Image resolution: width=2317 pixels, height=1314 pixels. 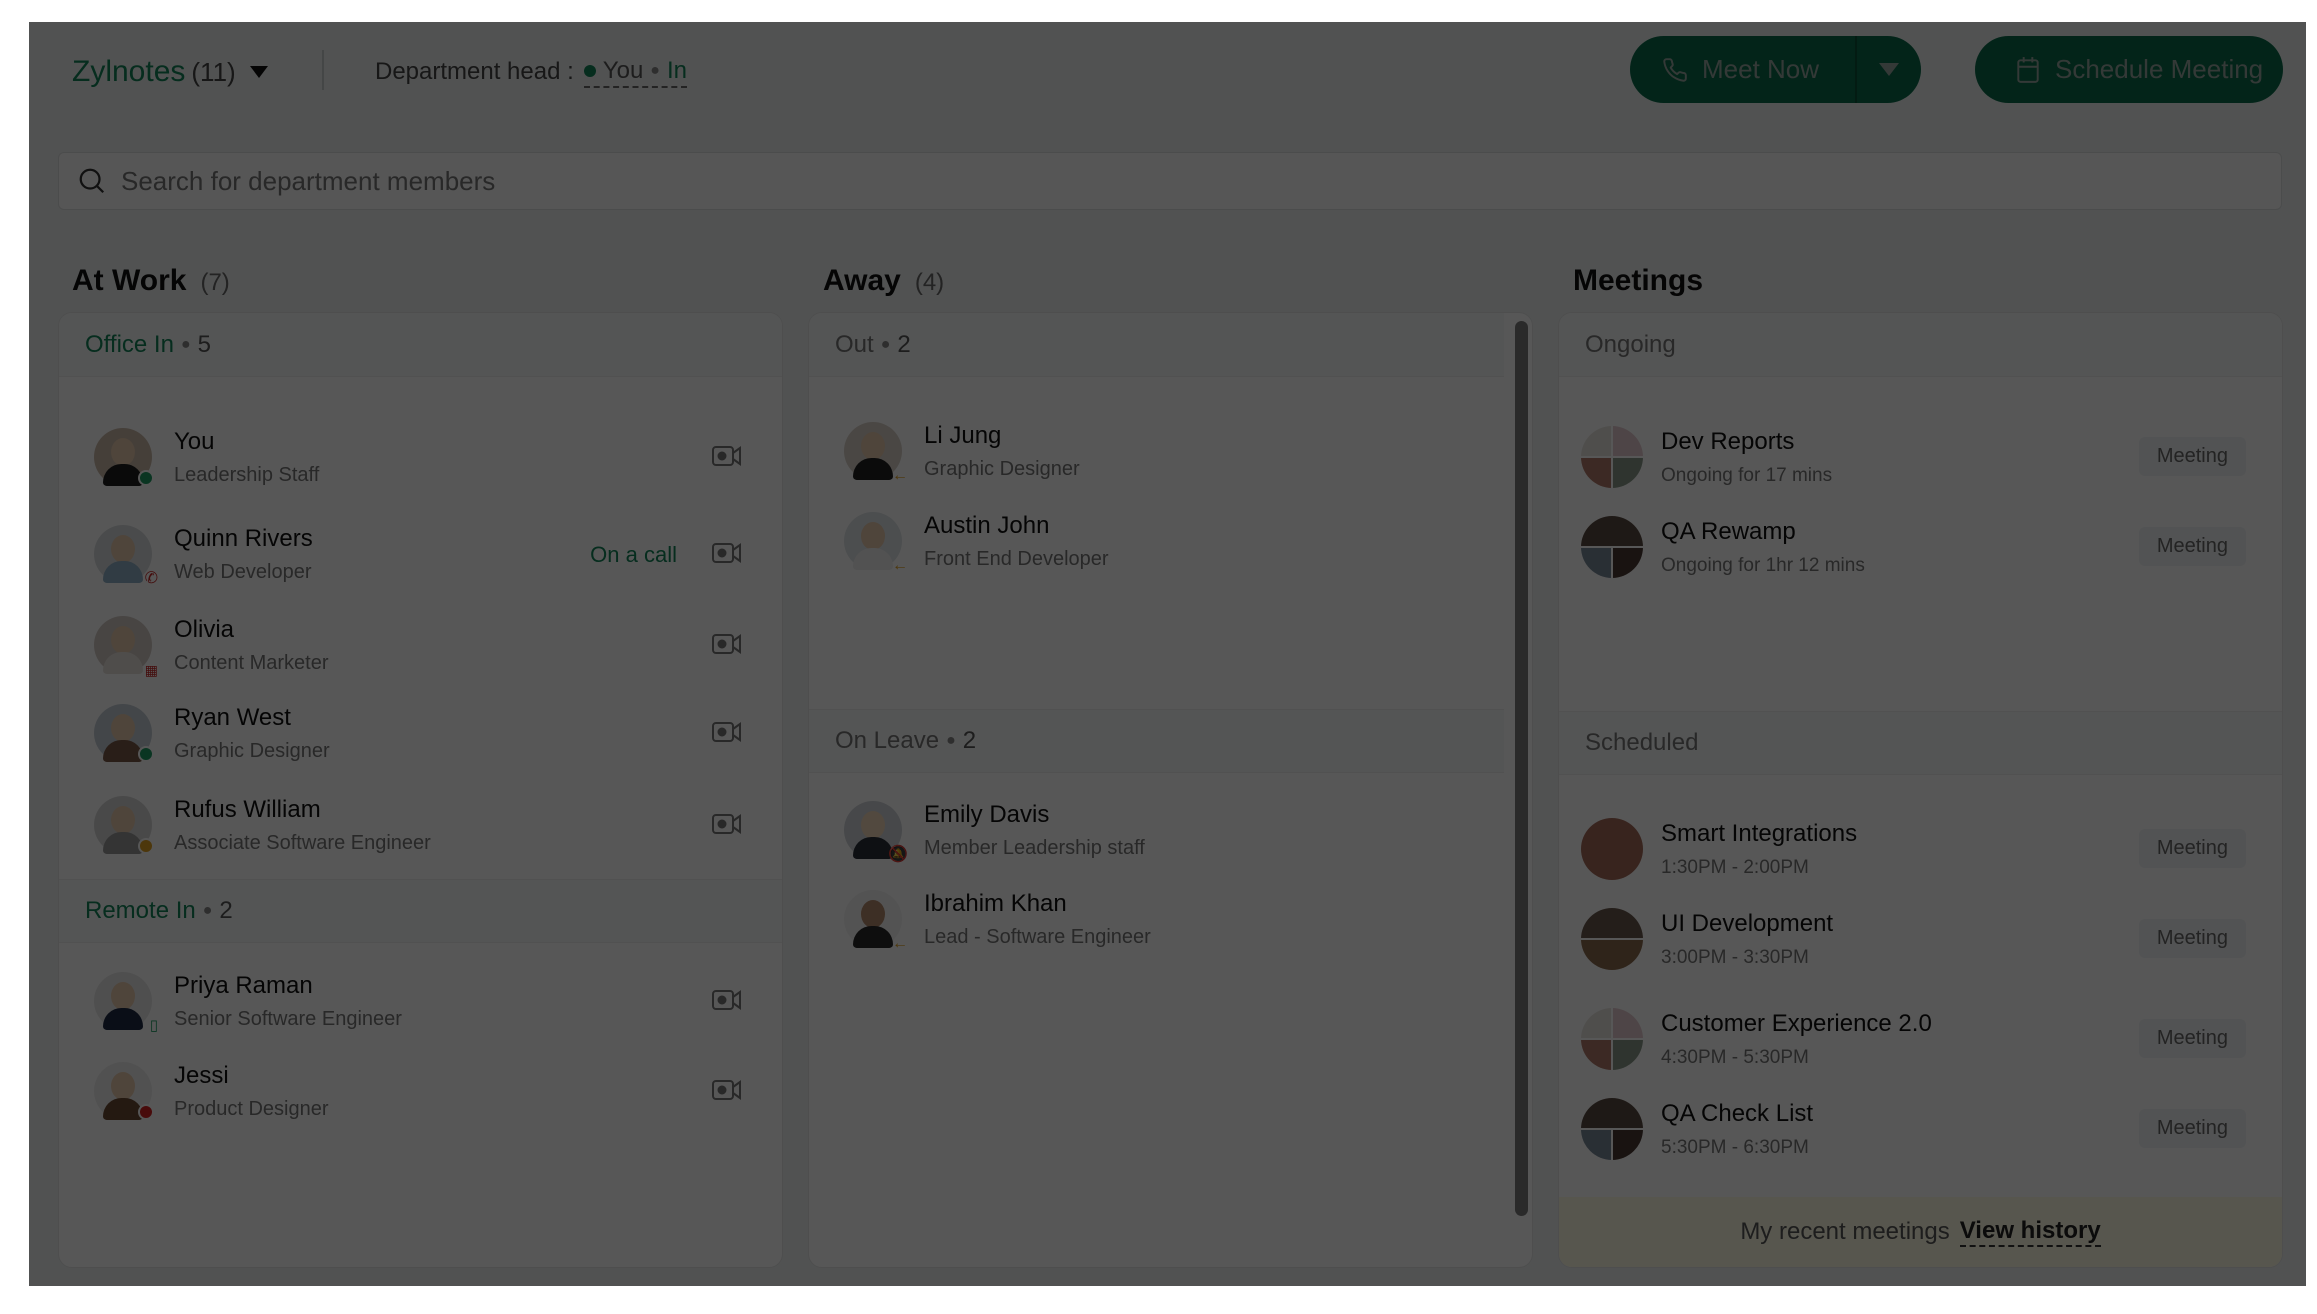 What do you see at coordinates (420, 1091) in the screenshot?
I see `member-row: Jessi Product Designer` at bounding box center [420, 1091].